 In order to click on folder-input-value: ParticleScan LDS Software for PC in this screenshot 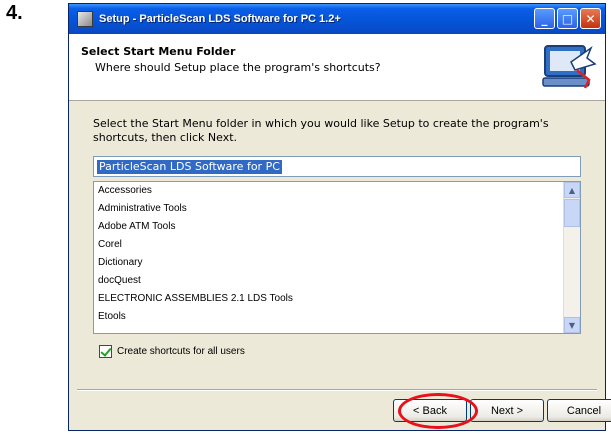, I will do `click(189, 167)`.